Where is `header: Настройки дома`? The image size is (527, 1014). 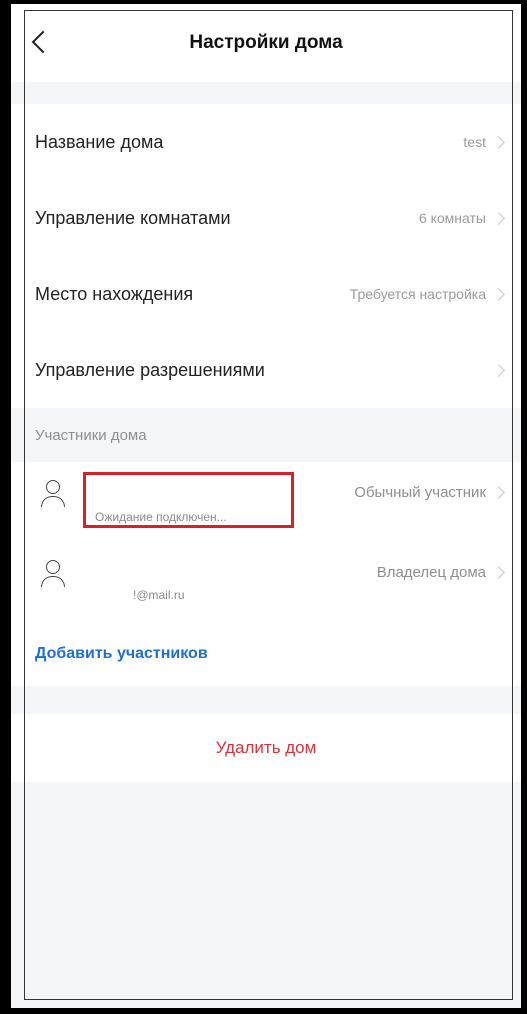
header: Настройки дома is located at coordinates (266, 43).